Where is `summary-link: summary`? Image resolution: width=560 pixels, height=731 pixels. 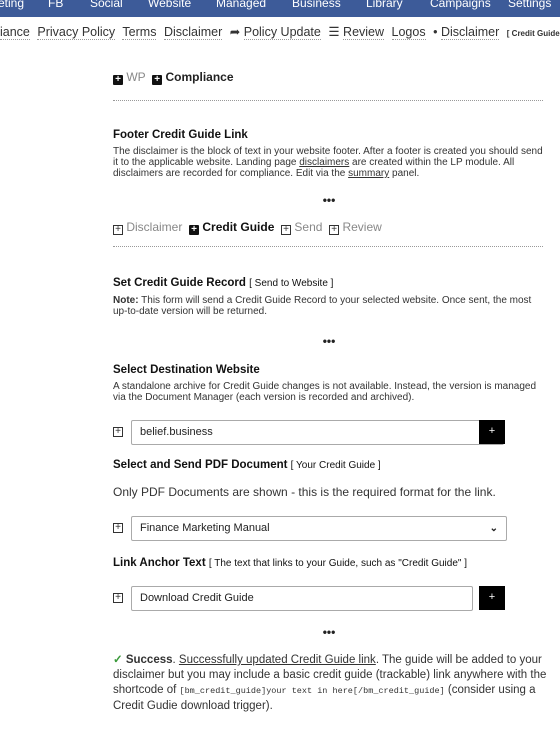
summary-link: summary is located at coordinates (368, 173).